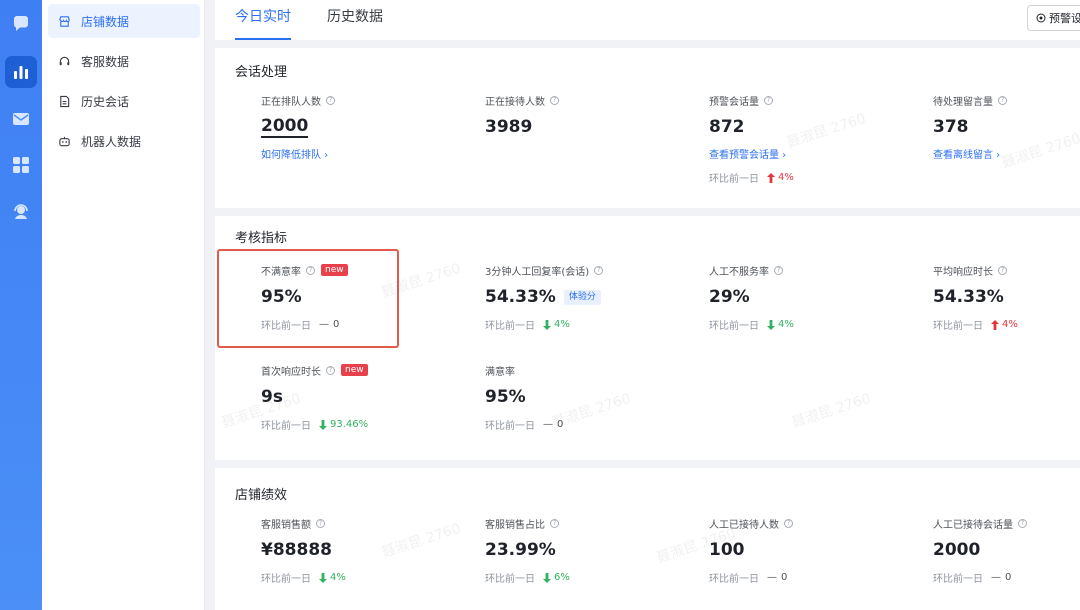  I want to click on metric-label: 人工不服务率, so click(739, 272).